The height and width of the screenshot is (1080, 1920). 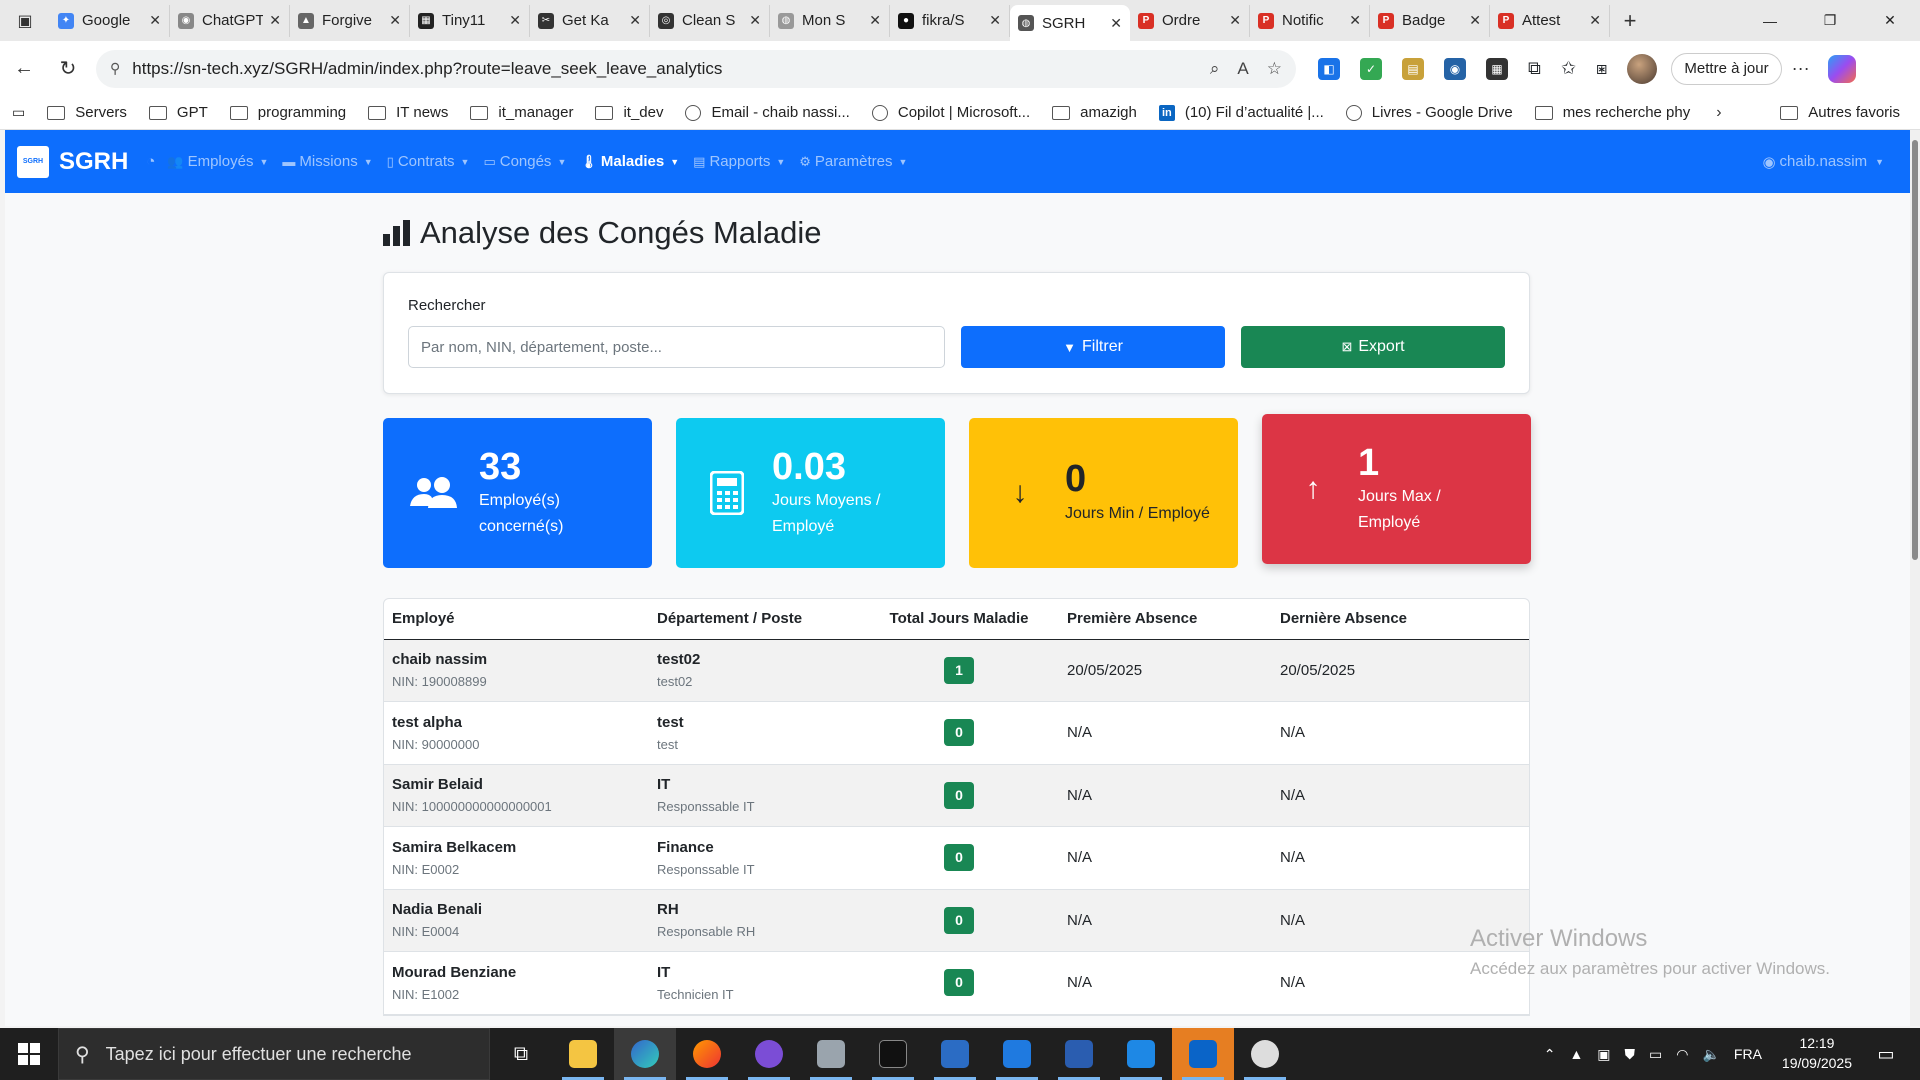 I want to click on column-header: Département / Poste, so click(x=754, y=619).